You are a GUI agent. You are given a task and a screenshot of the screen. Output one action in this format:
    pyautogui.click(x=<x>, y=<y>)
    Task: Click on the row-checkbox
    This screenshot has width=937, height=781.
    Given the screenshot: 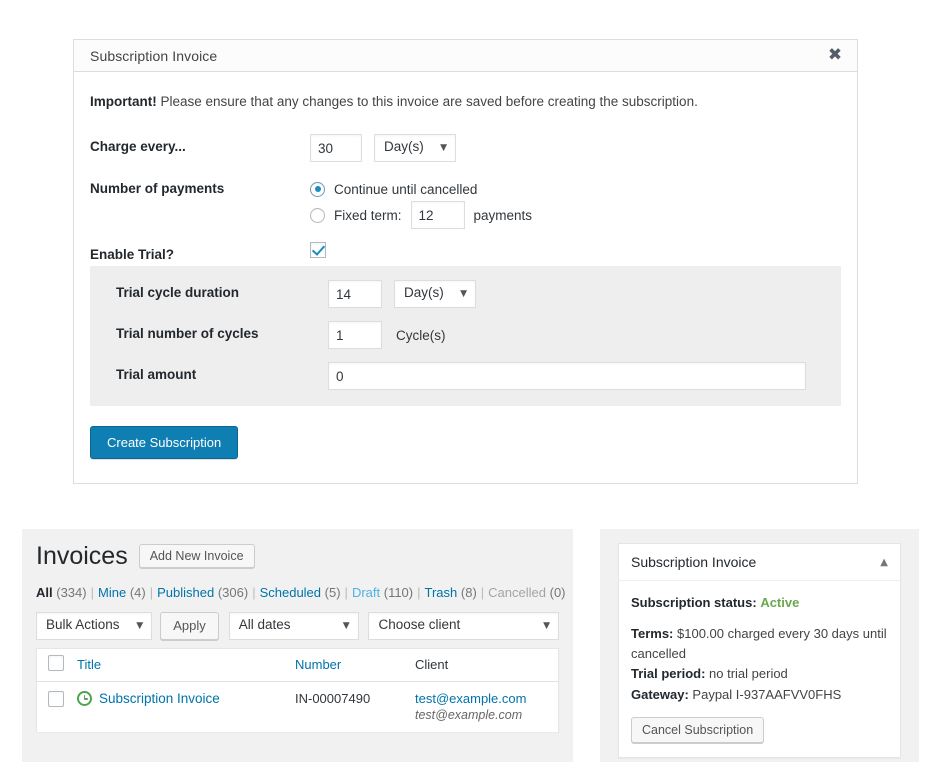 What is the action you would take?
    pyautogui.click(x=56, y=698)
    